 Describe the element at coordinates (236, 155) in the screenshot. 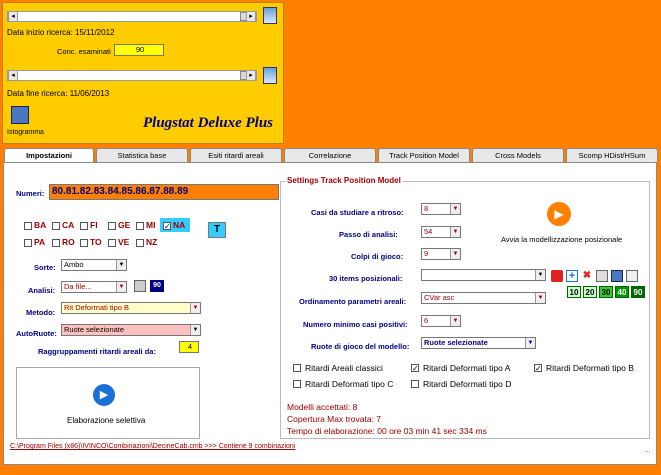

I see `tab-esiti-ritardi-areali: Esiti ritardi areali` at that location.